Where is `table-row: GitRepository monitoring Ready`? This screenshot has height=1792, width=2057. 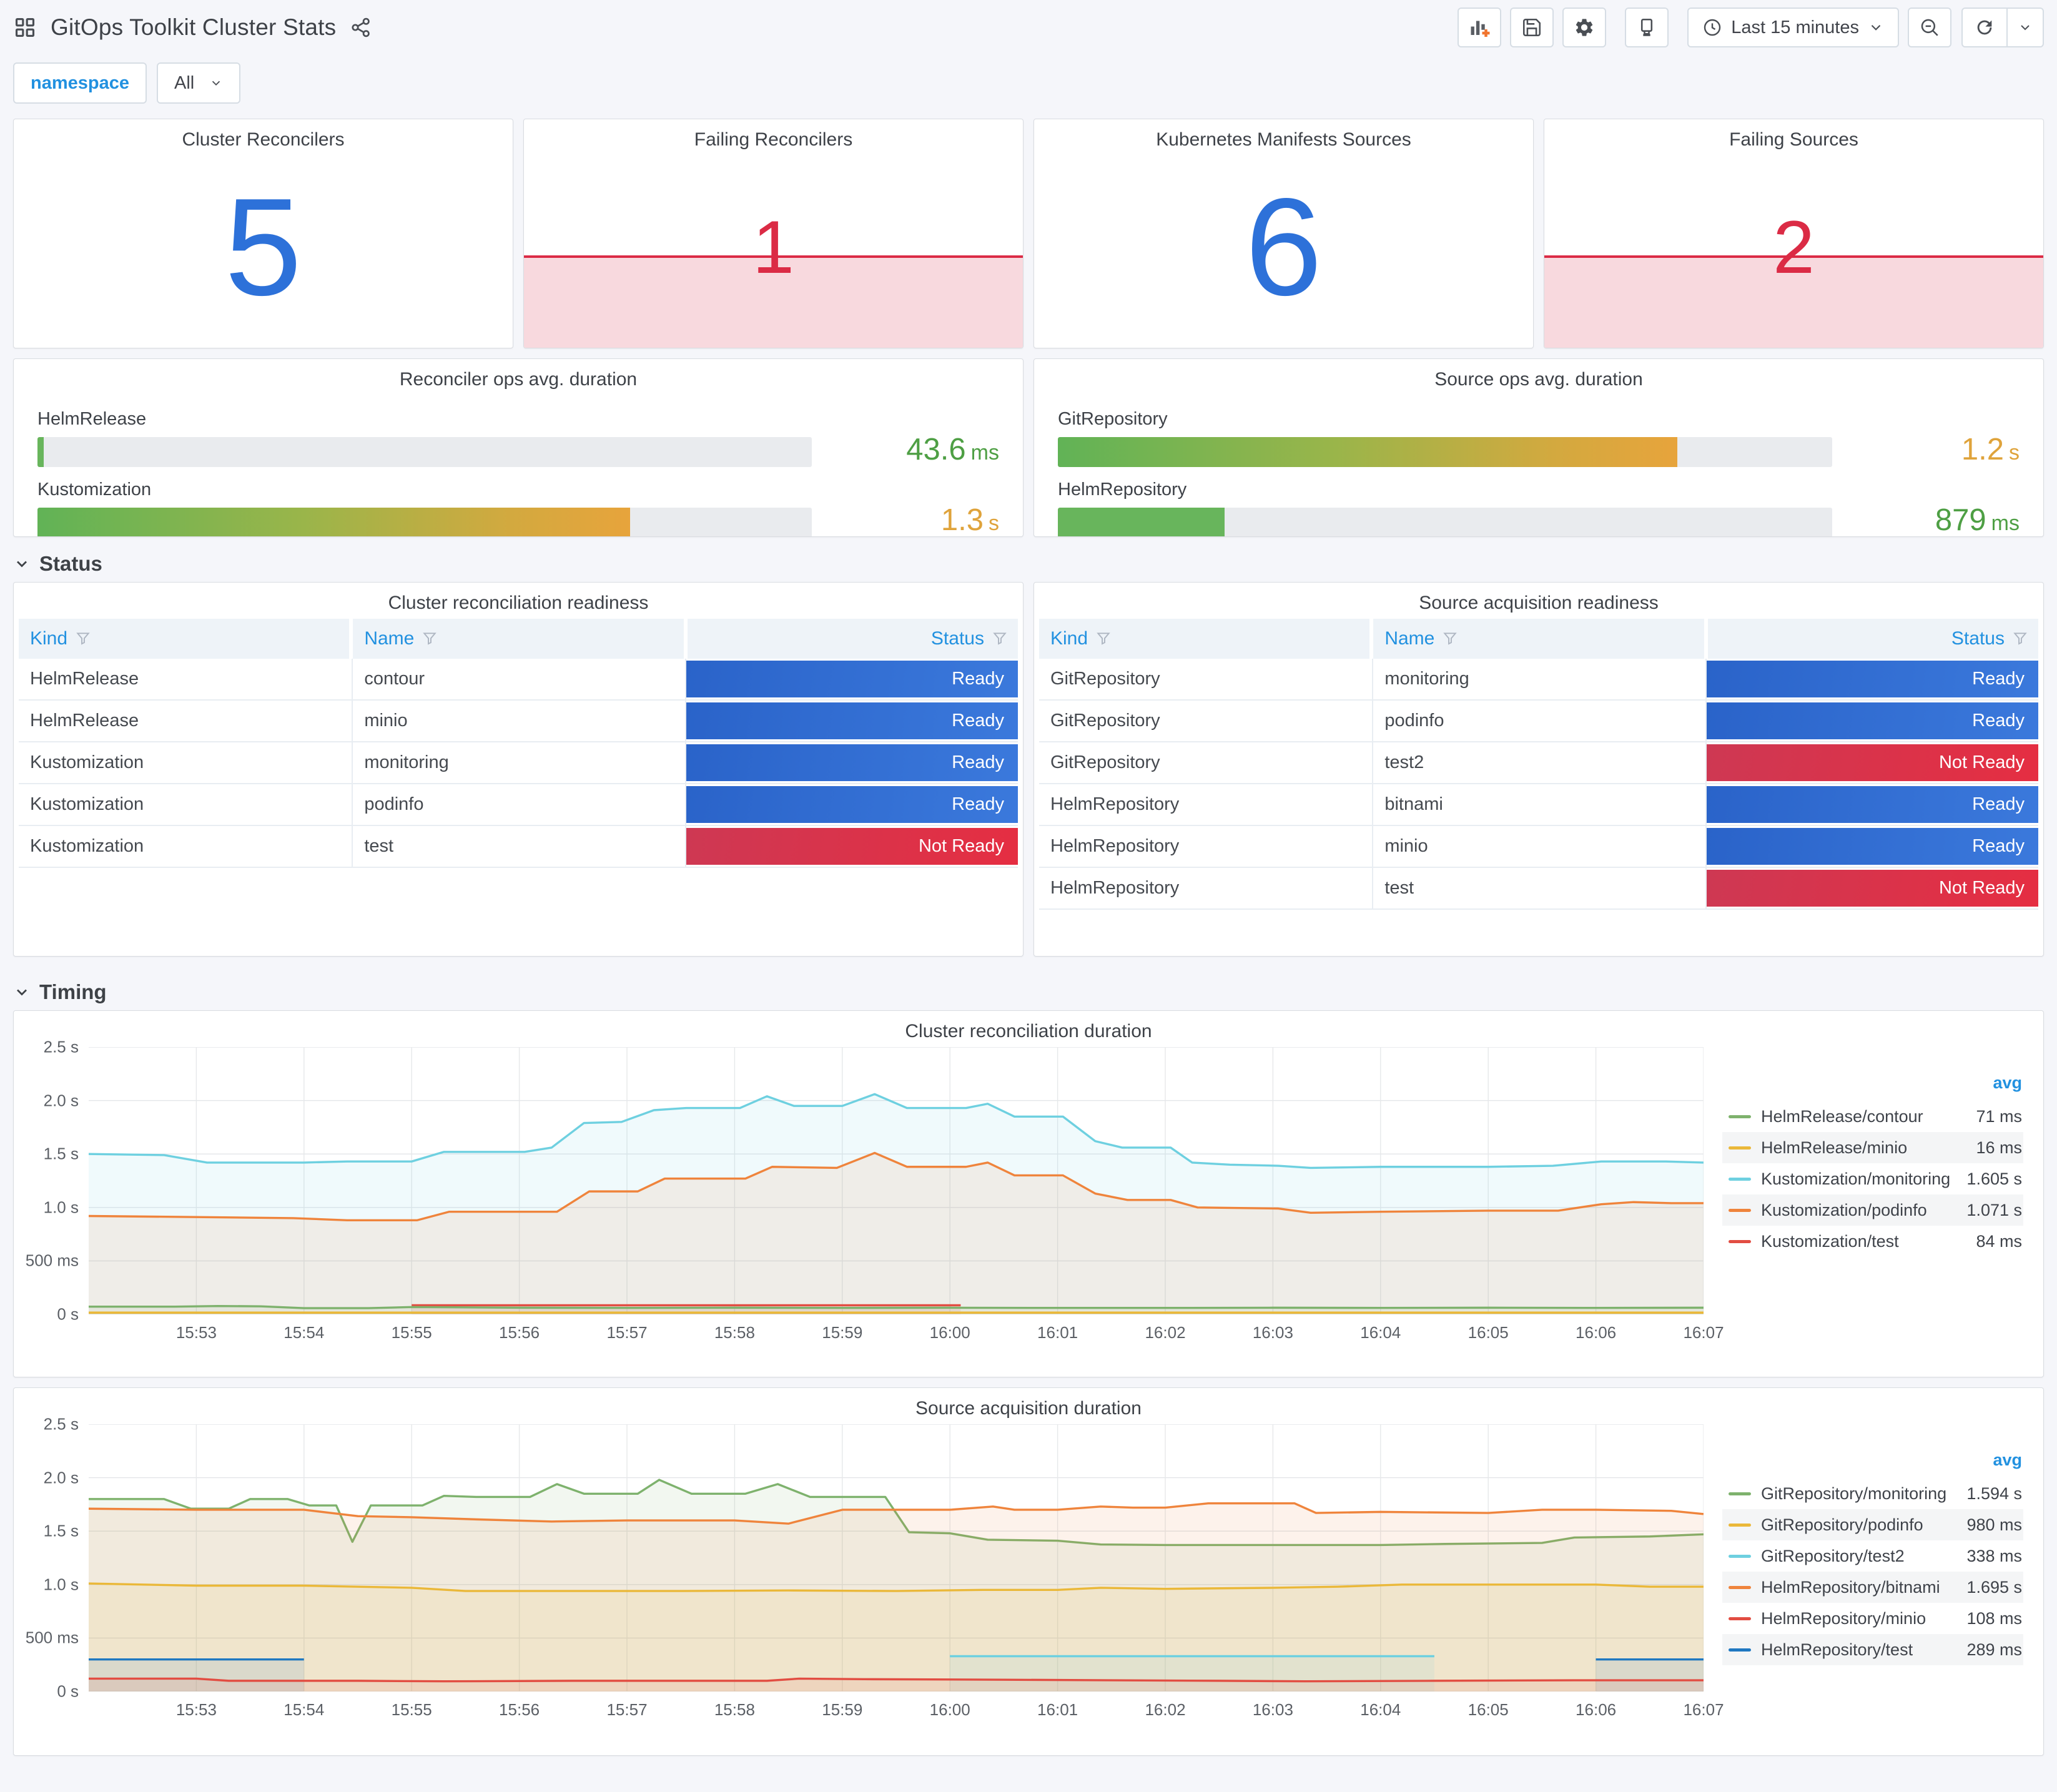
table-row: GitRepository monitoring Ready is located at coordinates (1539, 680).